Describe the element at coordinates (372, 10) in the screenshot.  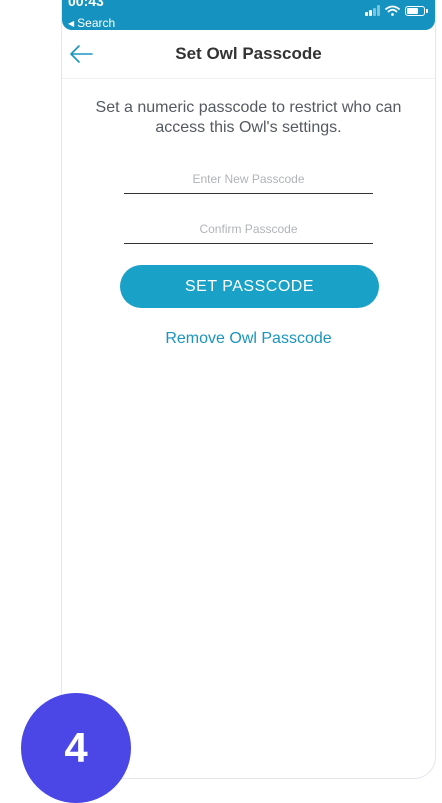
I see `signal-icon` at that location.